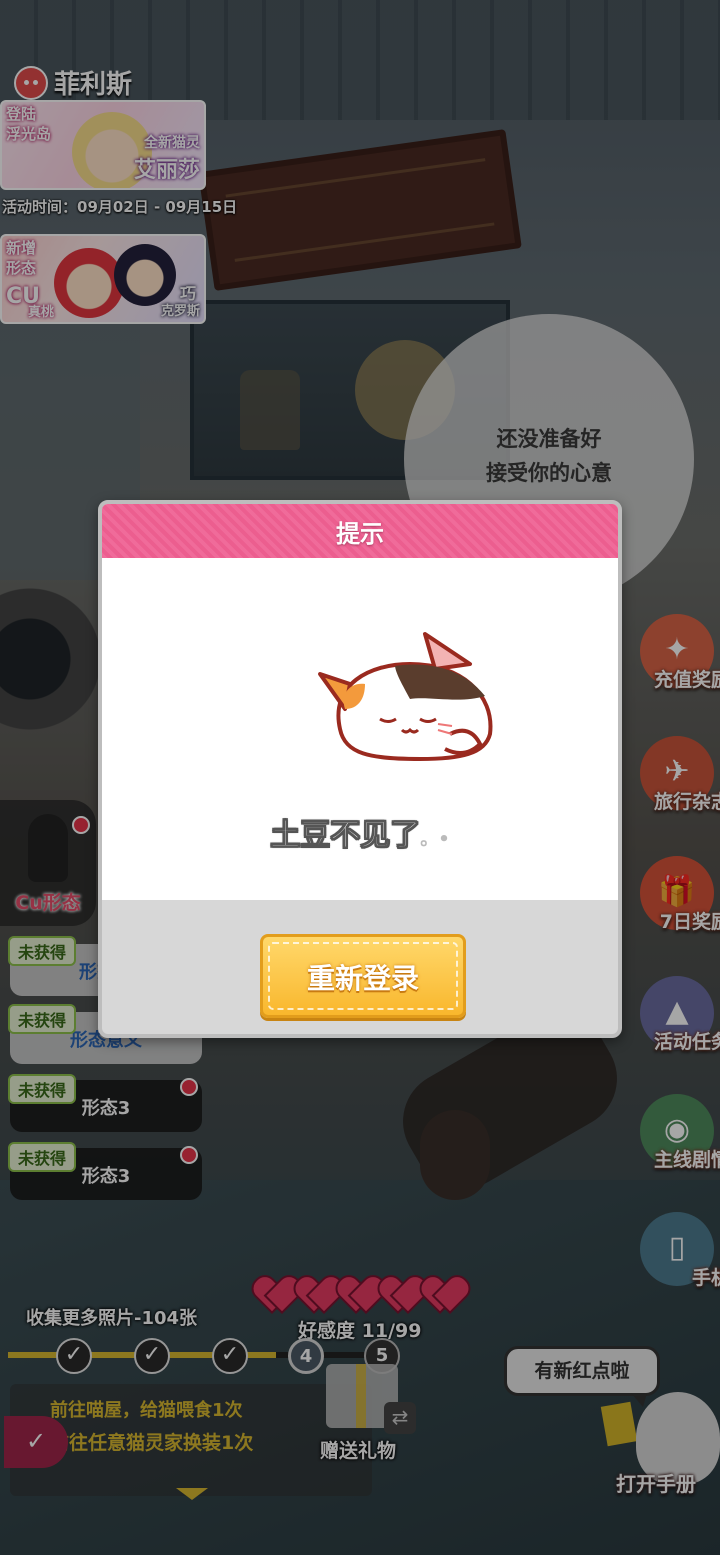  Describe the element at coordinates (345, 836) in the screenshot. I see `dialog-message-text: 土豆不见了` at that location.